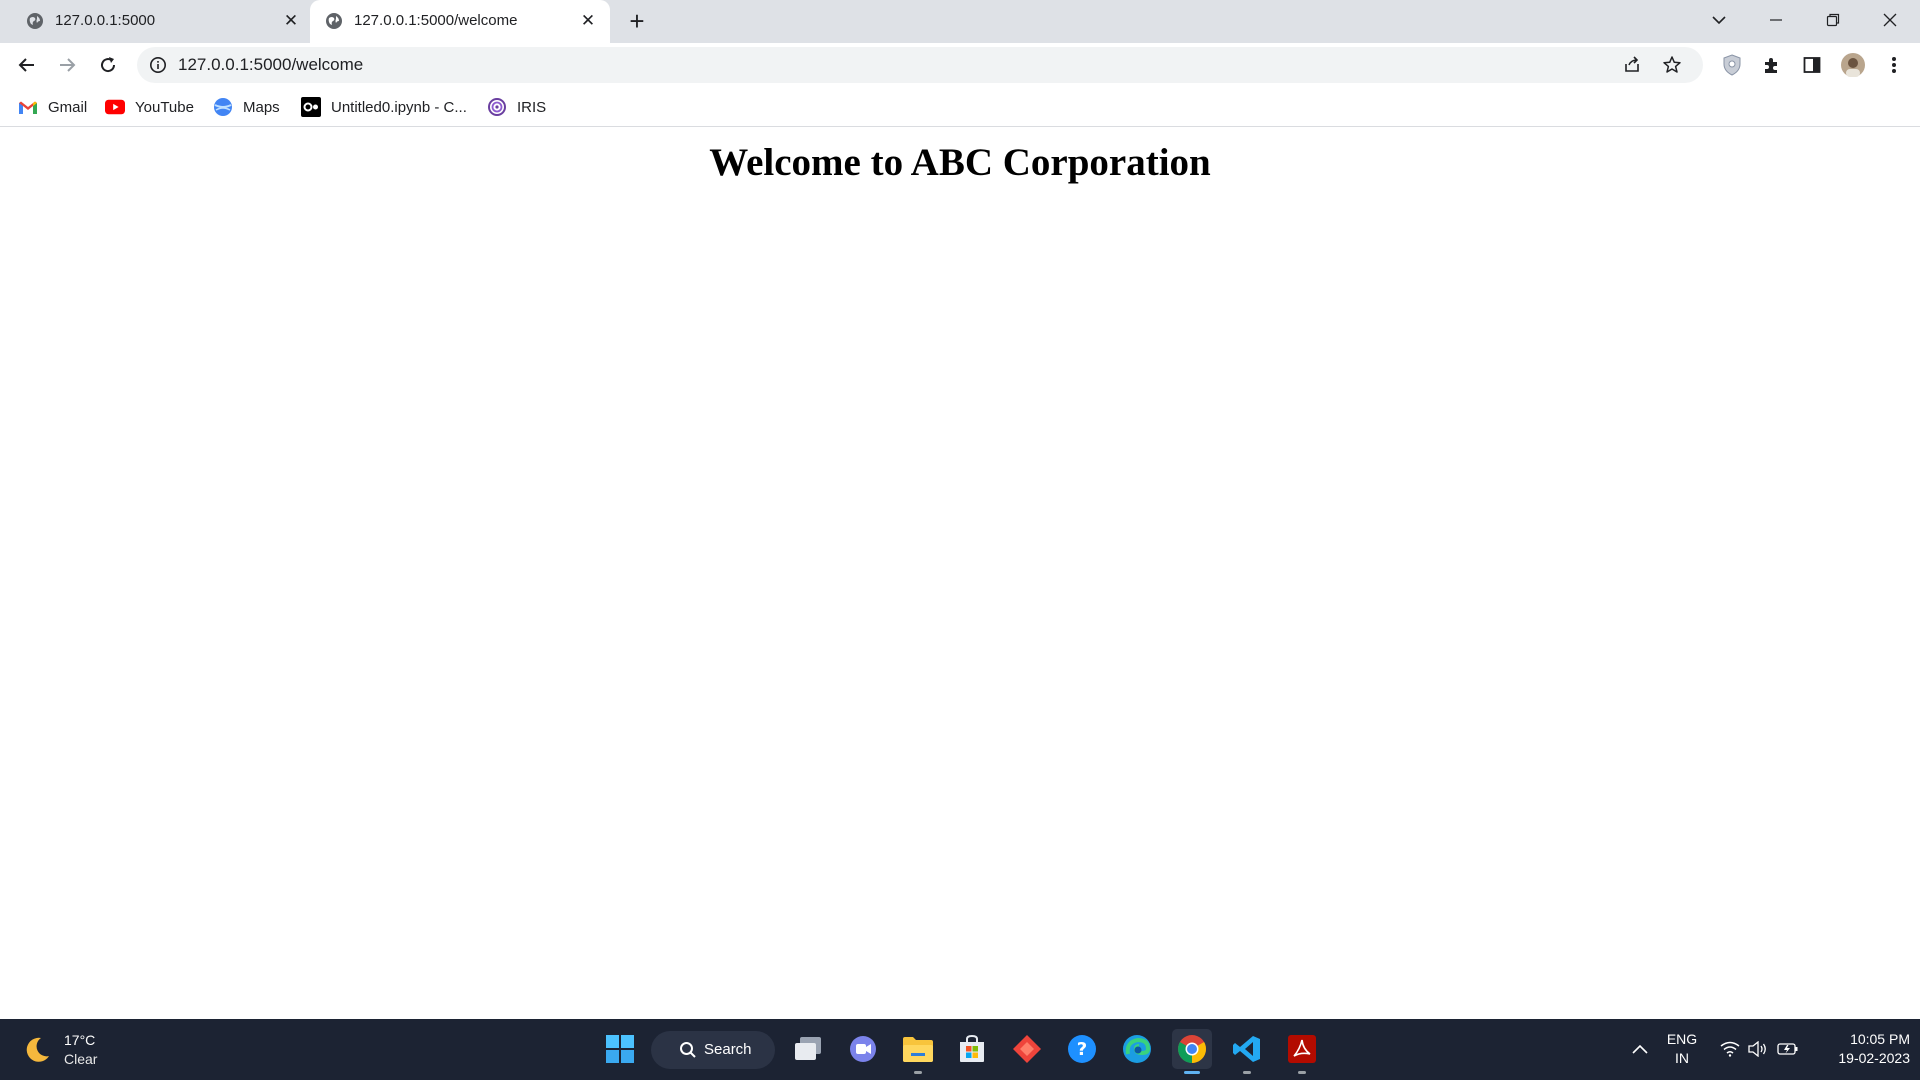  I want to click on url-text: 127.0.0.1:5000/welcome, so click(270, 65).